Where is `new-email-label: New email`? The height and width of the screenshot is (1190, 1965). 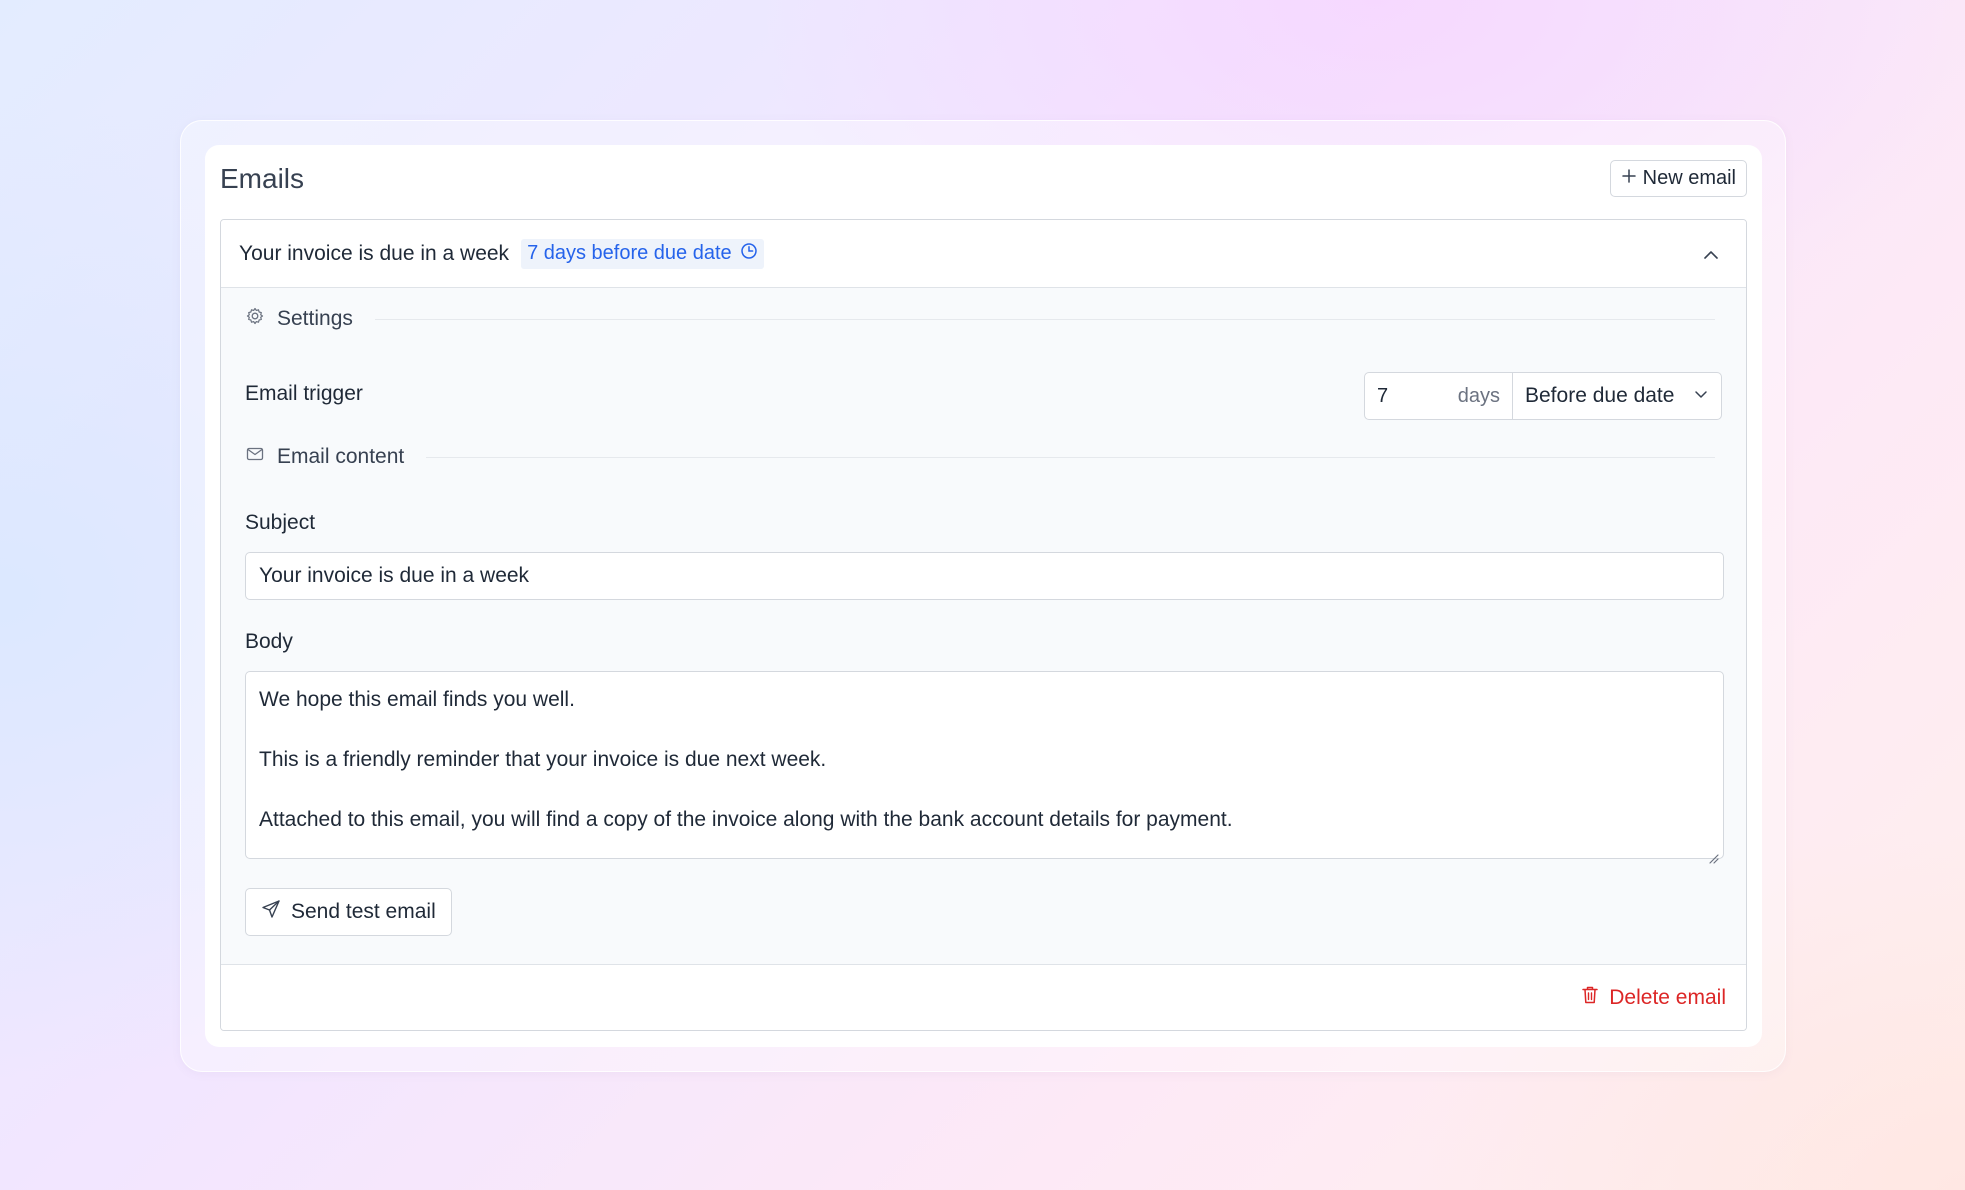
new-email-label: New email is located at coordinates (1689, 178).